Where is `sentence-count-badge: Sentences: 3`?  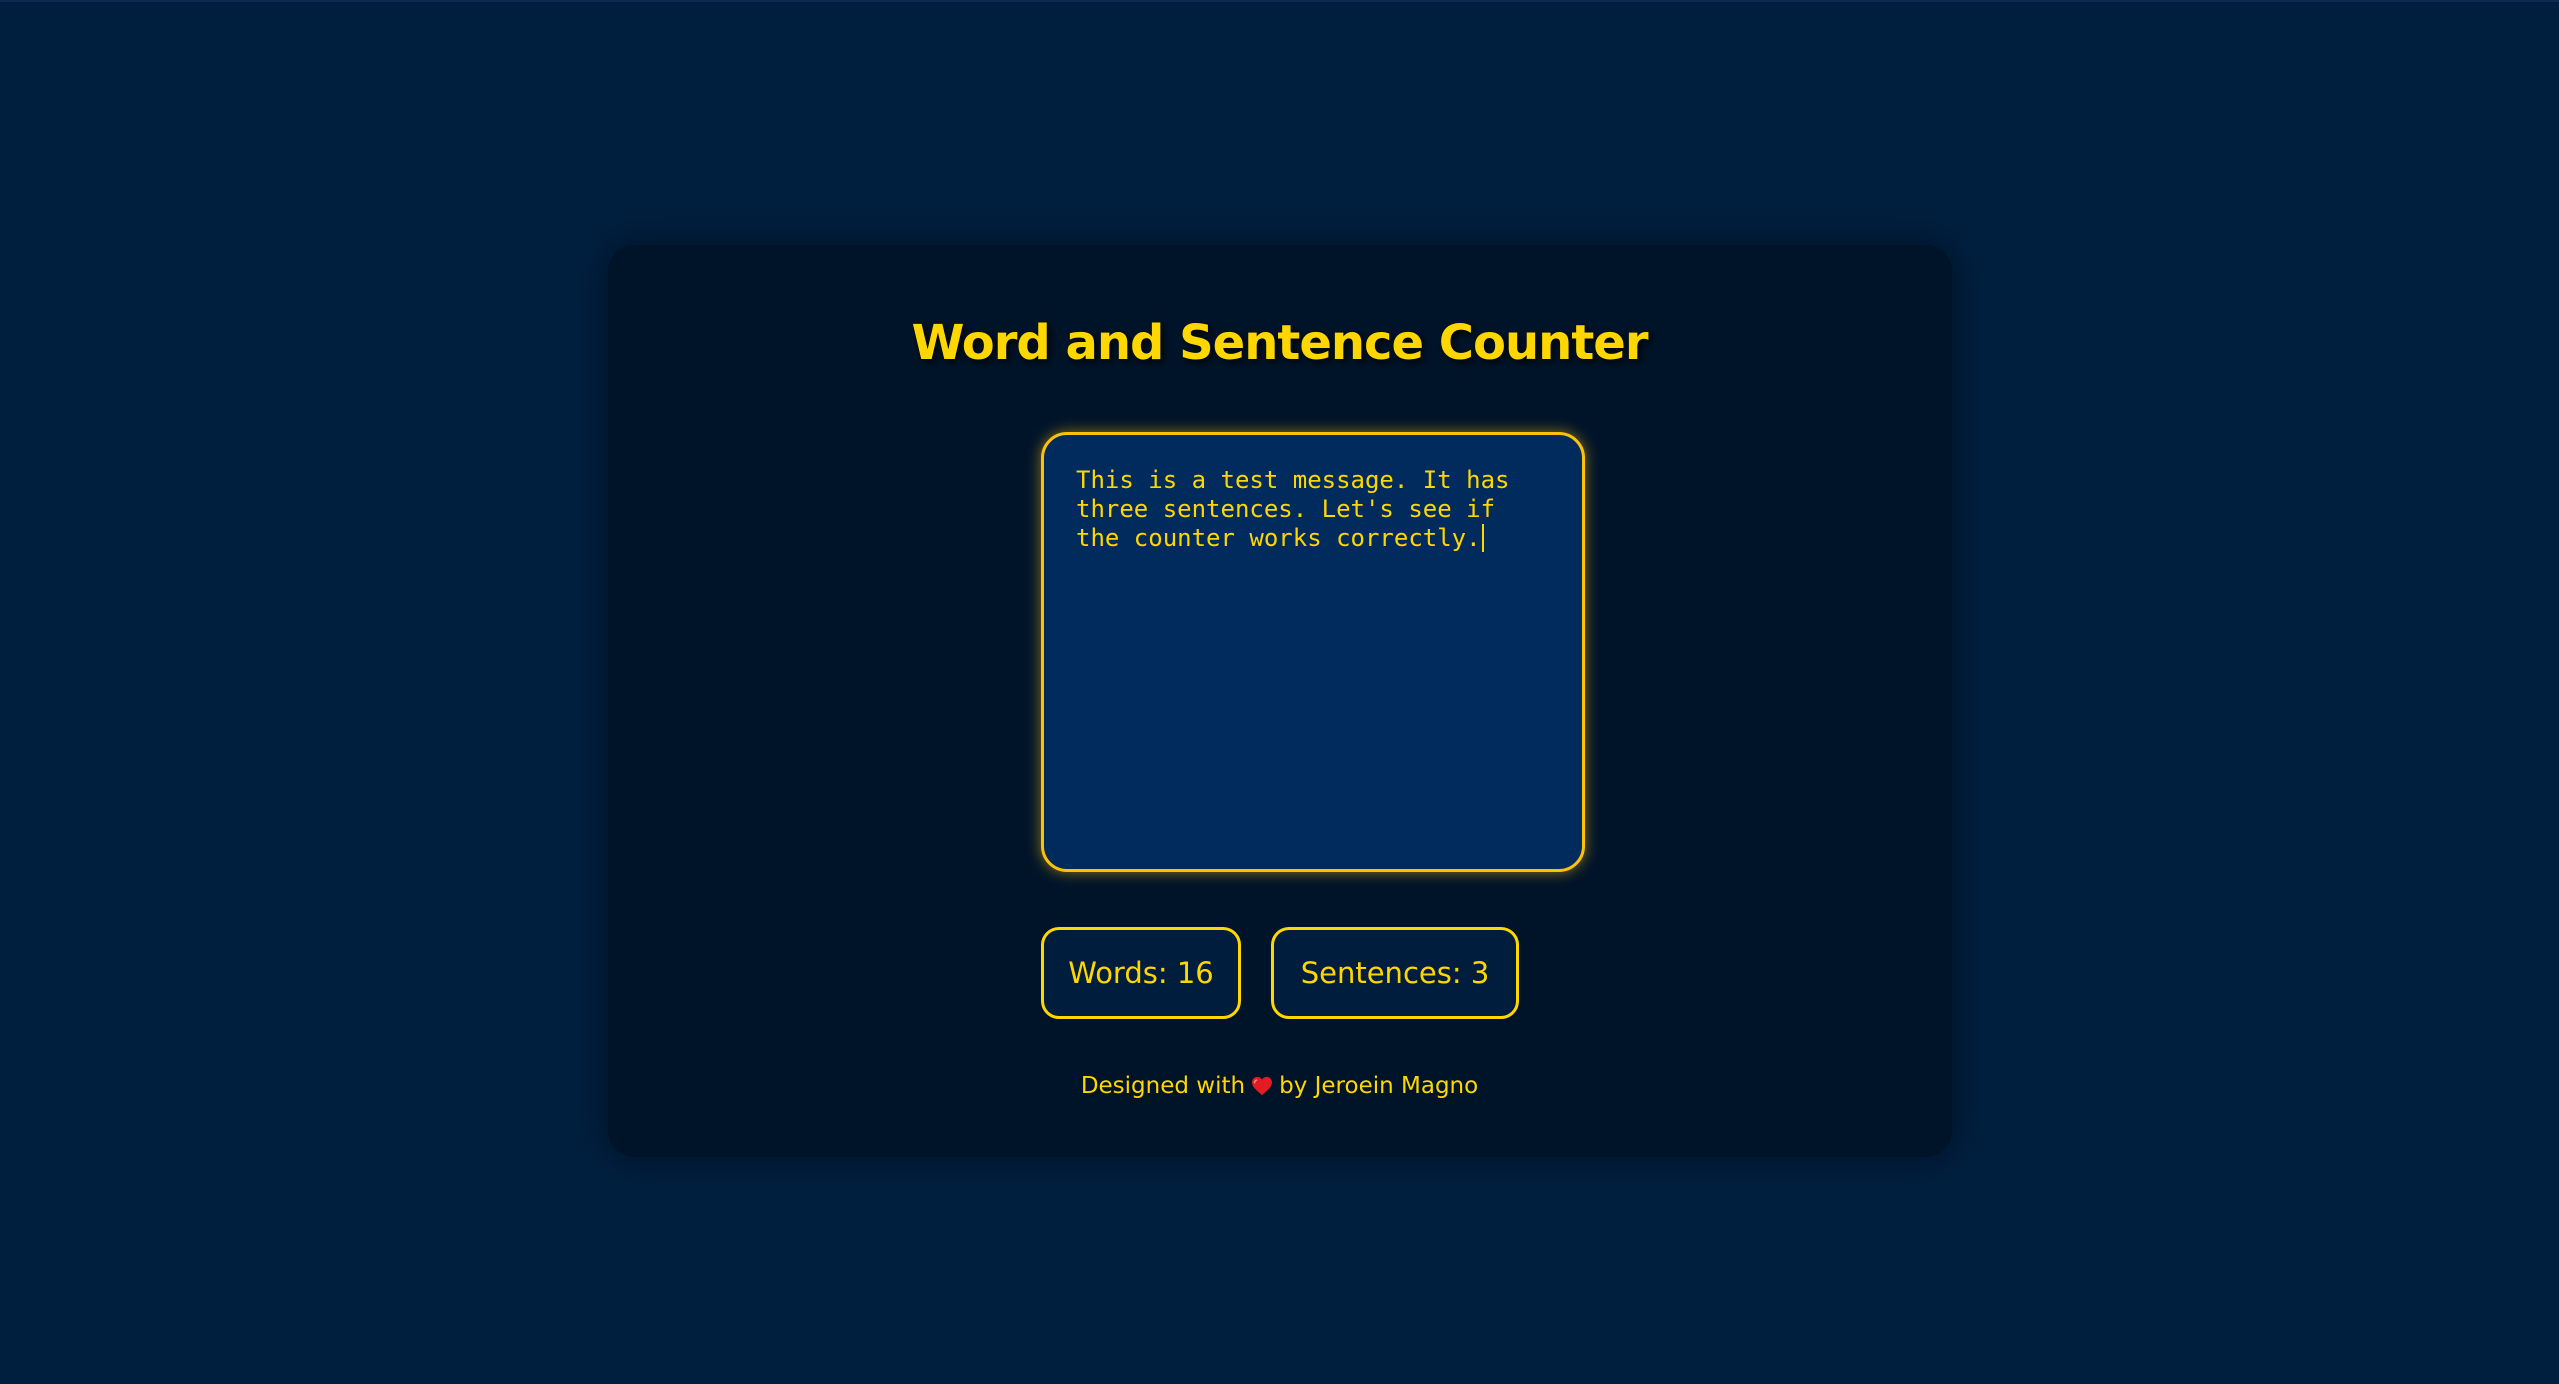
sentence-count-badge: Sentences: 3 is located at coordinates (1395, 973).